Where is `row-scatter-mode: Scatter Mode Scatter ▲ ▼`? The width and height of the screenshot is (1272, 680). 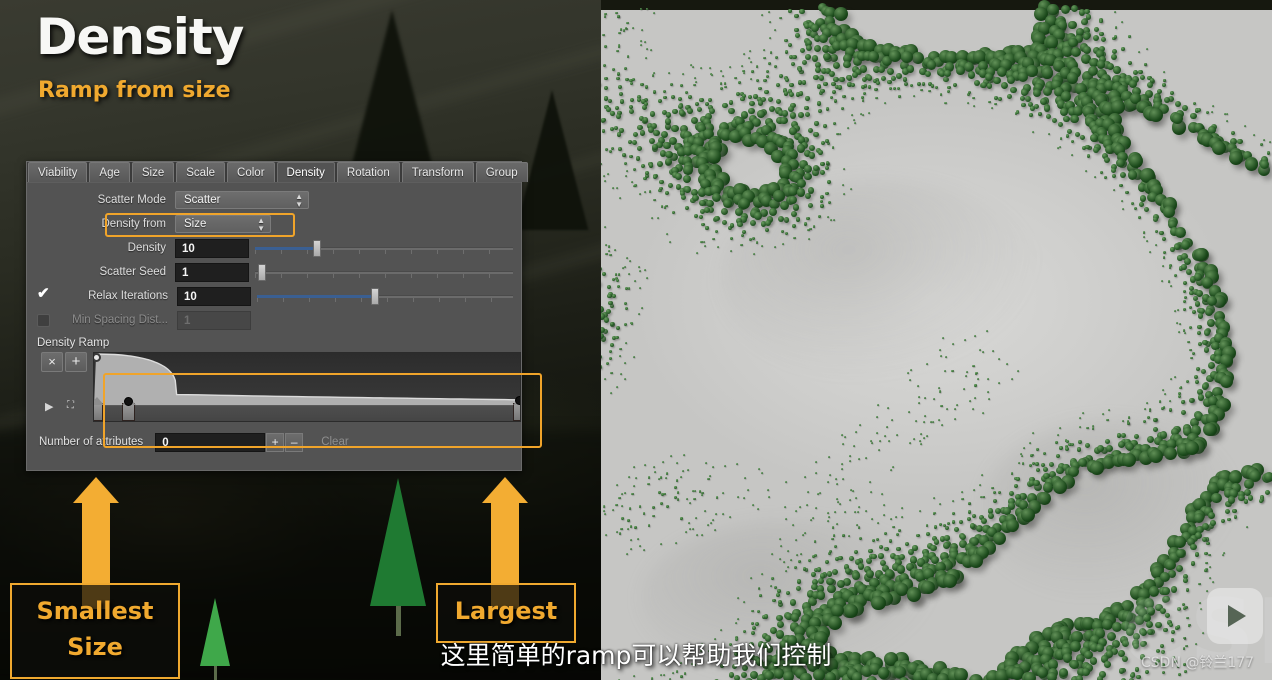 row-scatter-mode: Scatter Mode Scatter ▲ ▼ is located at coordinates (274, 200).